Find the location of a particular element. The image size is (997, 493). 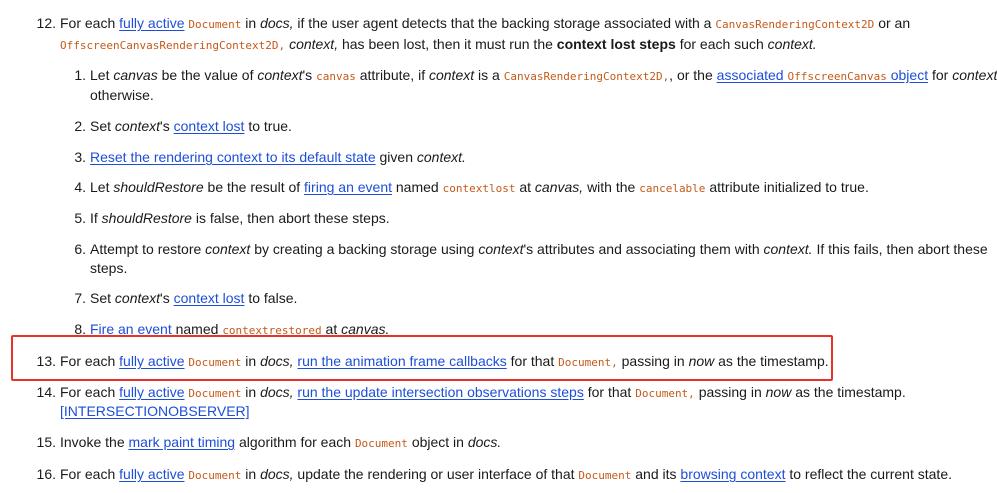

text: for each such is located at coordinates (721, 44).